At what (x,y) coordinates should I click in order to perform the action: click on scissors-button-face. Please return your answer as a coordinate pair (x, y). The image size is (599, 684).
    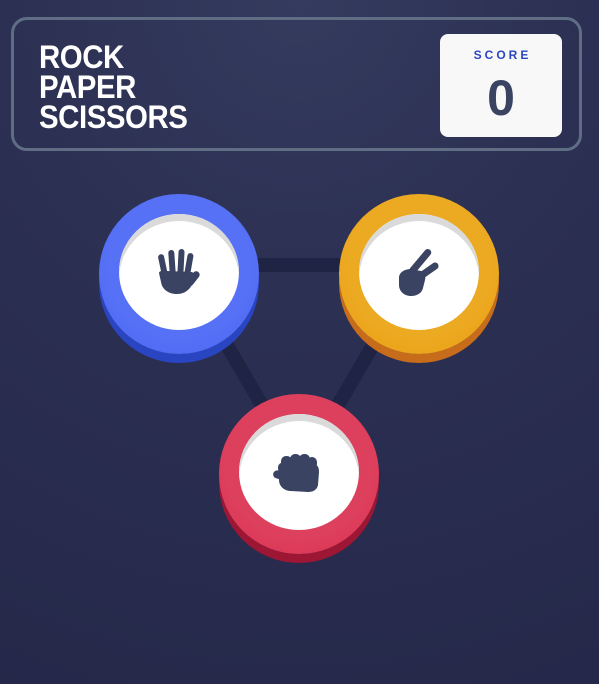
    Looking at the image, I should click on (419, 272).